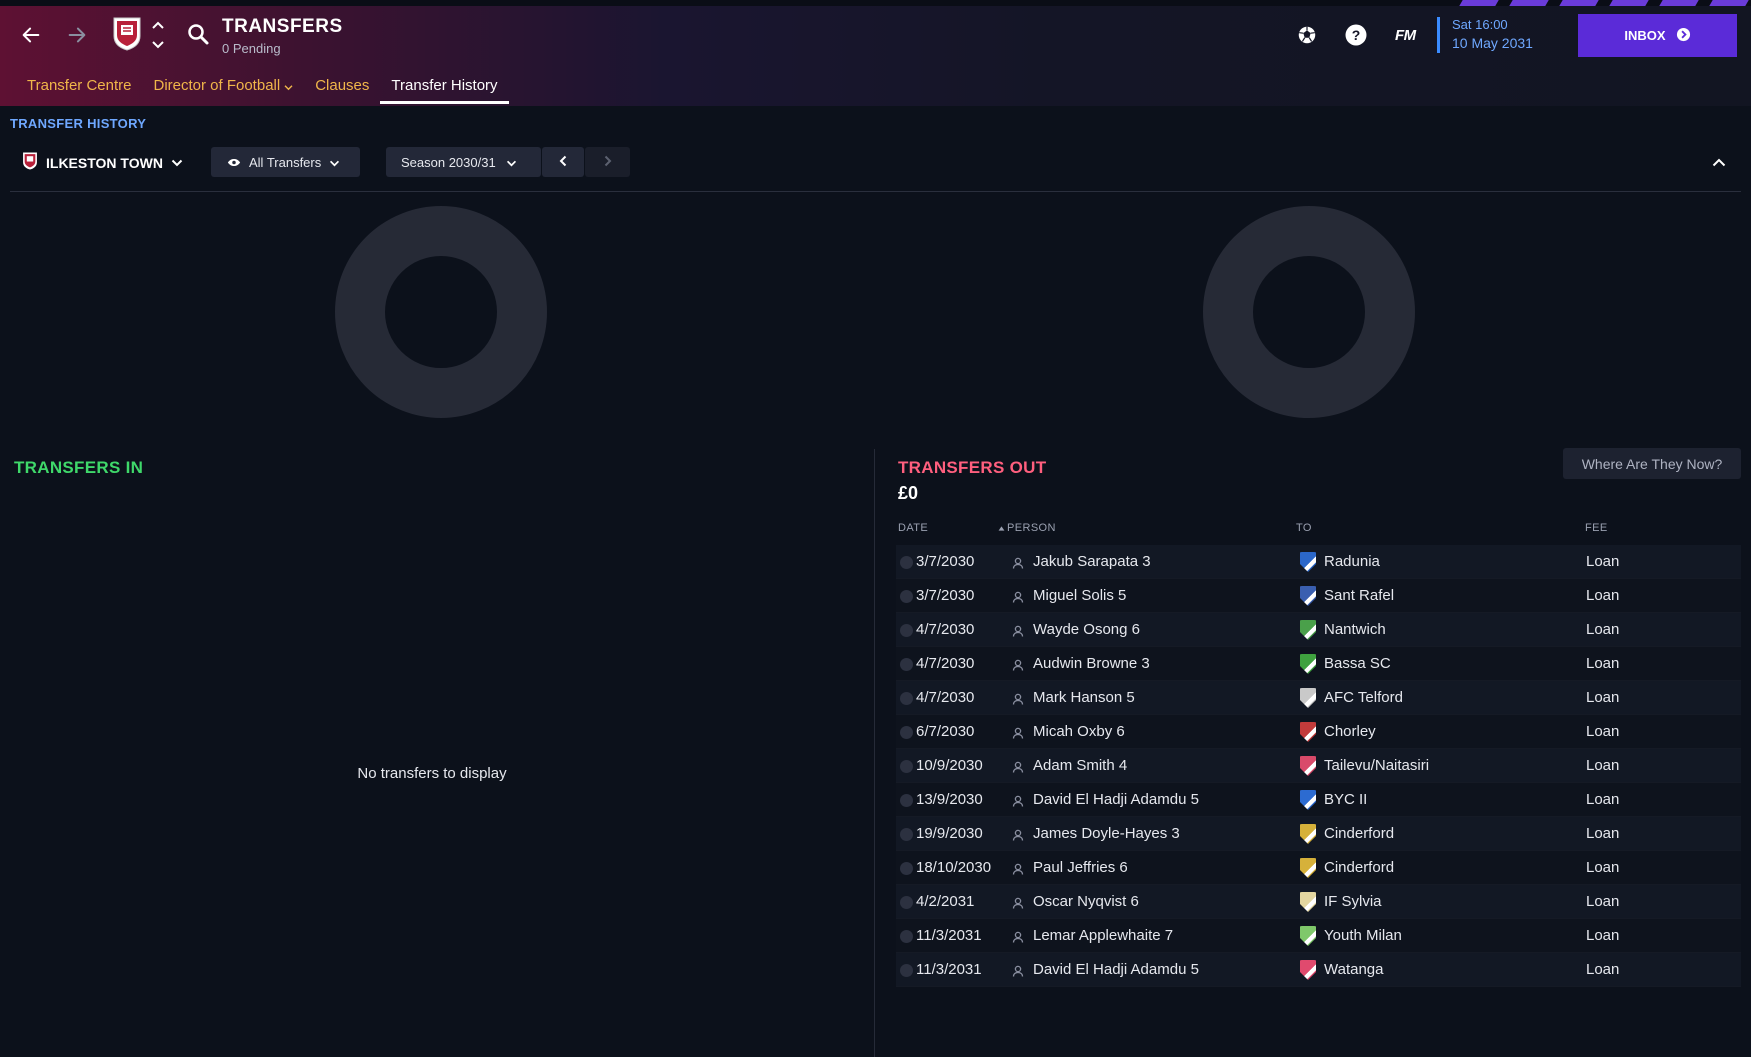  What do you see at coordinates (198, 34) in the screenshot?
I see `search-icon` at bounding box center [198, 34].